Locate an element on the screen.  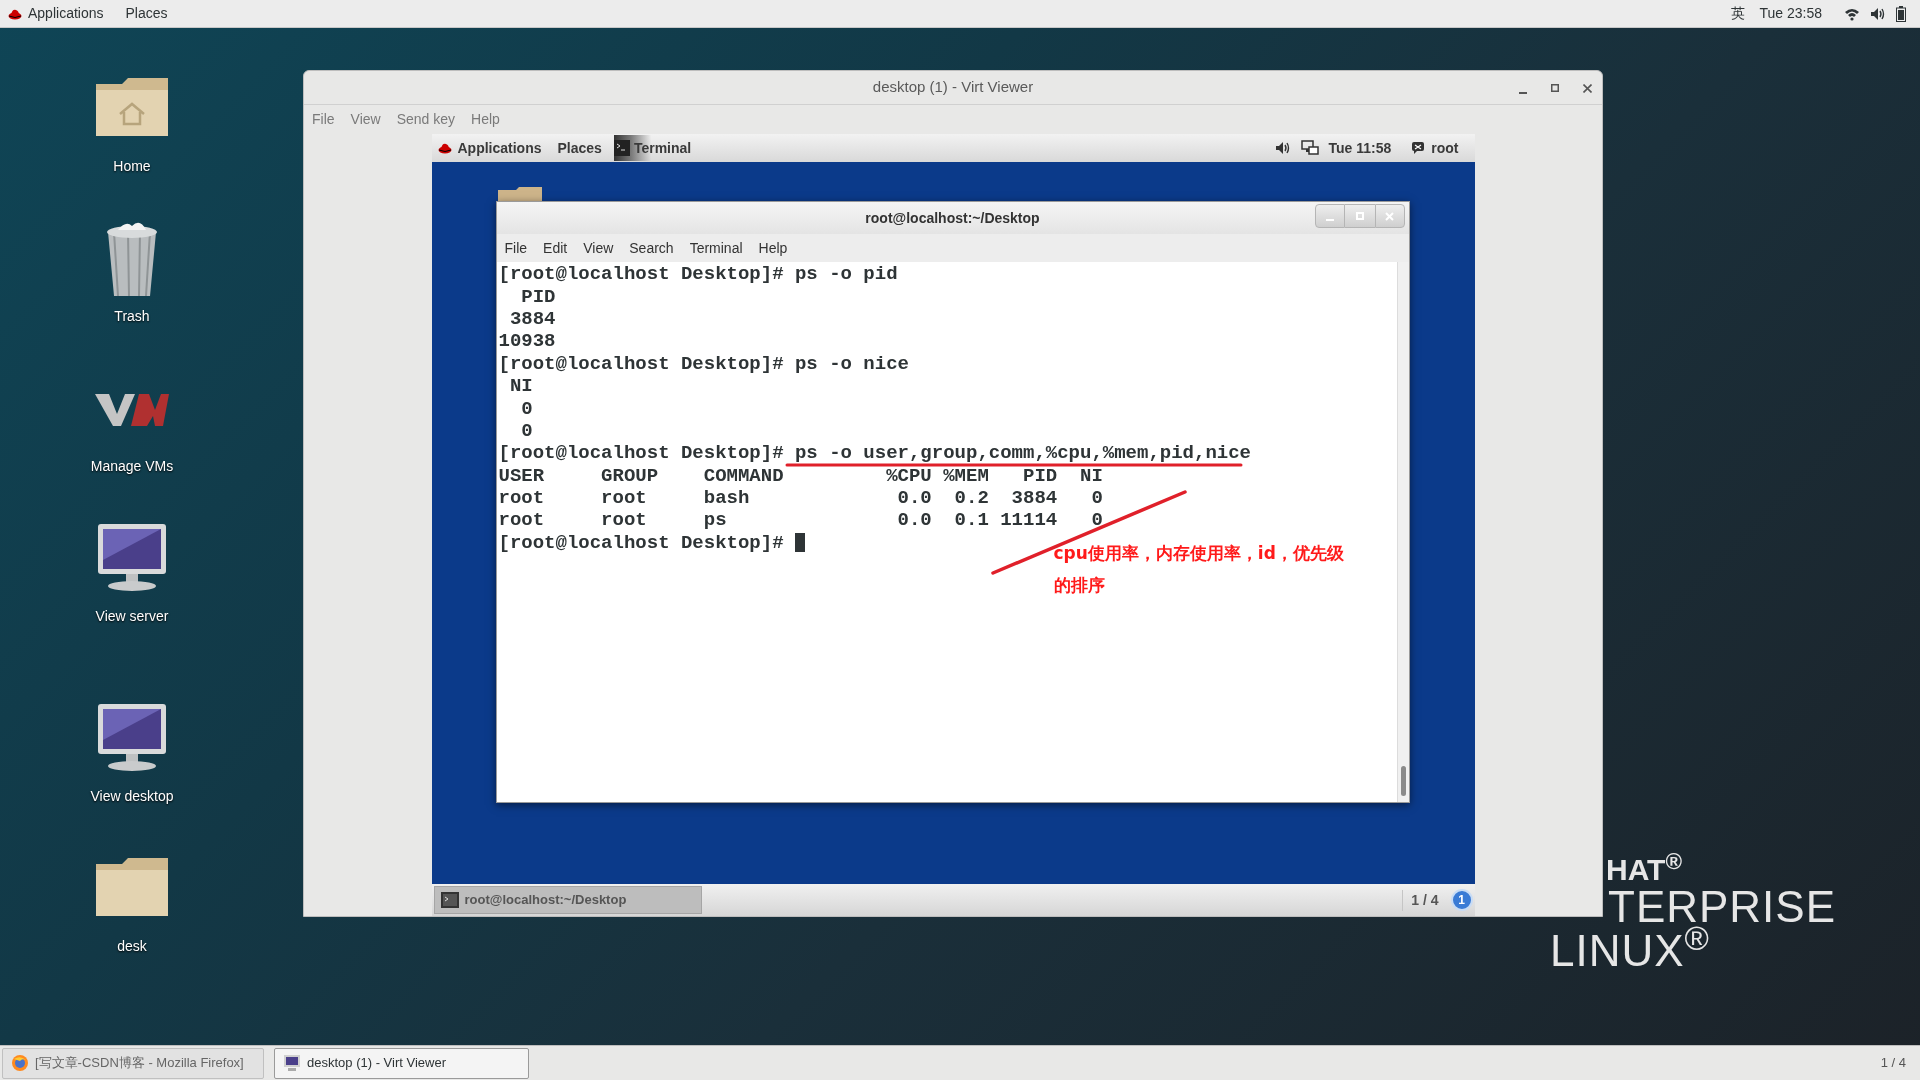
minimize-button is located at coordinates (1329, 216).